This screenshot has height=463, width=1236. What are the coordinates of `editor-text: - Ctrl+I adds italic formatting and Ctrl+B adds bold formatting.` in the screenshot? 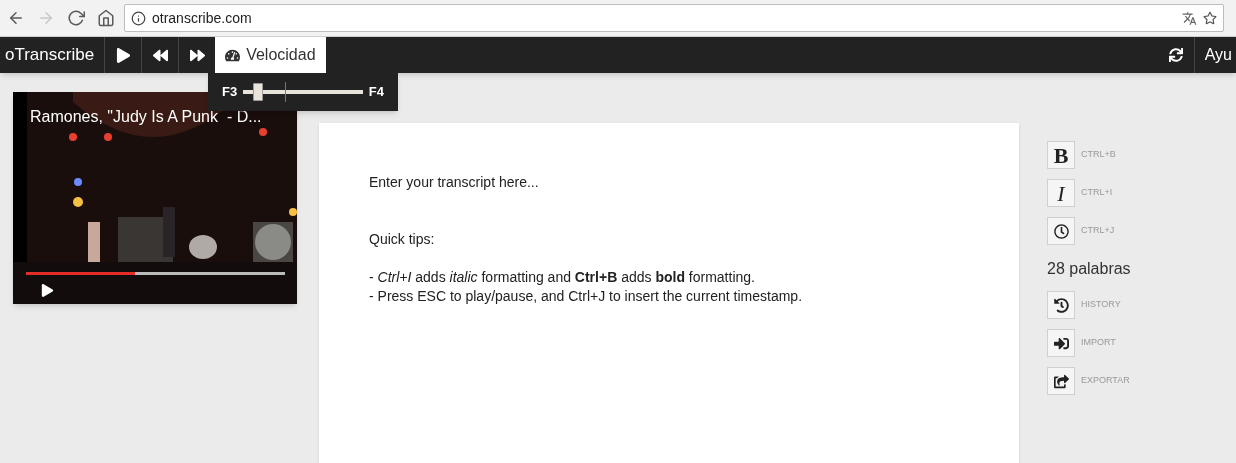 It's located at (562, 277).